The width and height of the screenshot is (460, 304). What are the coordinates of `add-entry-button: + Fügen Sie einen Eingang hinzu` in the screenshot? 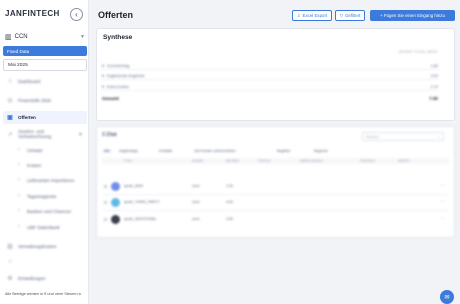 It's located at (412, 15).